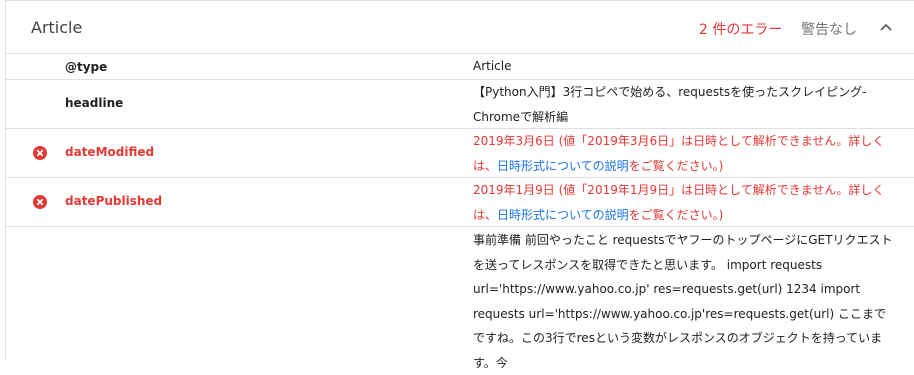 This screenshot has width=914, height=375. What do you see at coordinates (110, 152) in the screenshot?
I see `property-key: dateModified` at bounding box center [110, 152].